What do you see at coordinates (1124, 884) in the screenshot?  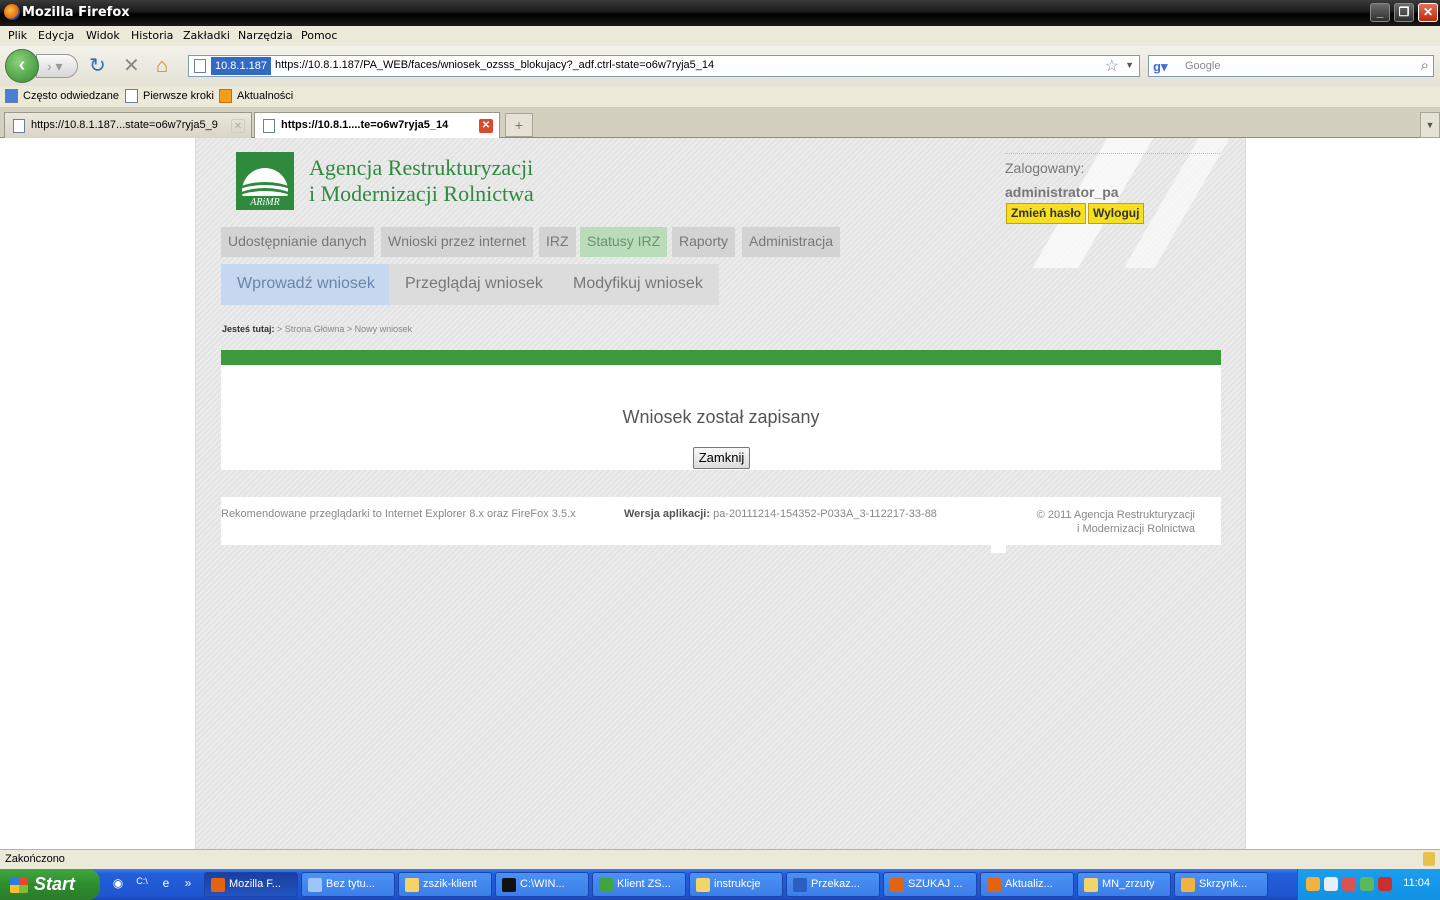 I see `taskbar-item: MN_zrzuty` at bounding box center [1124, 884].